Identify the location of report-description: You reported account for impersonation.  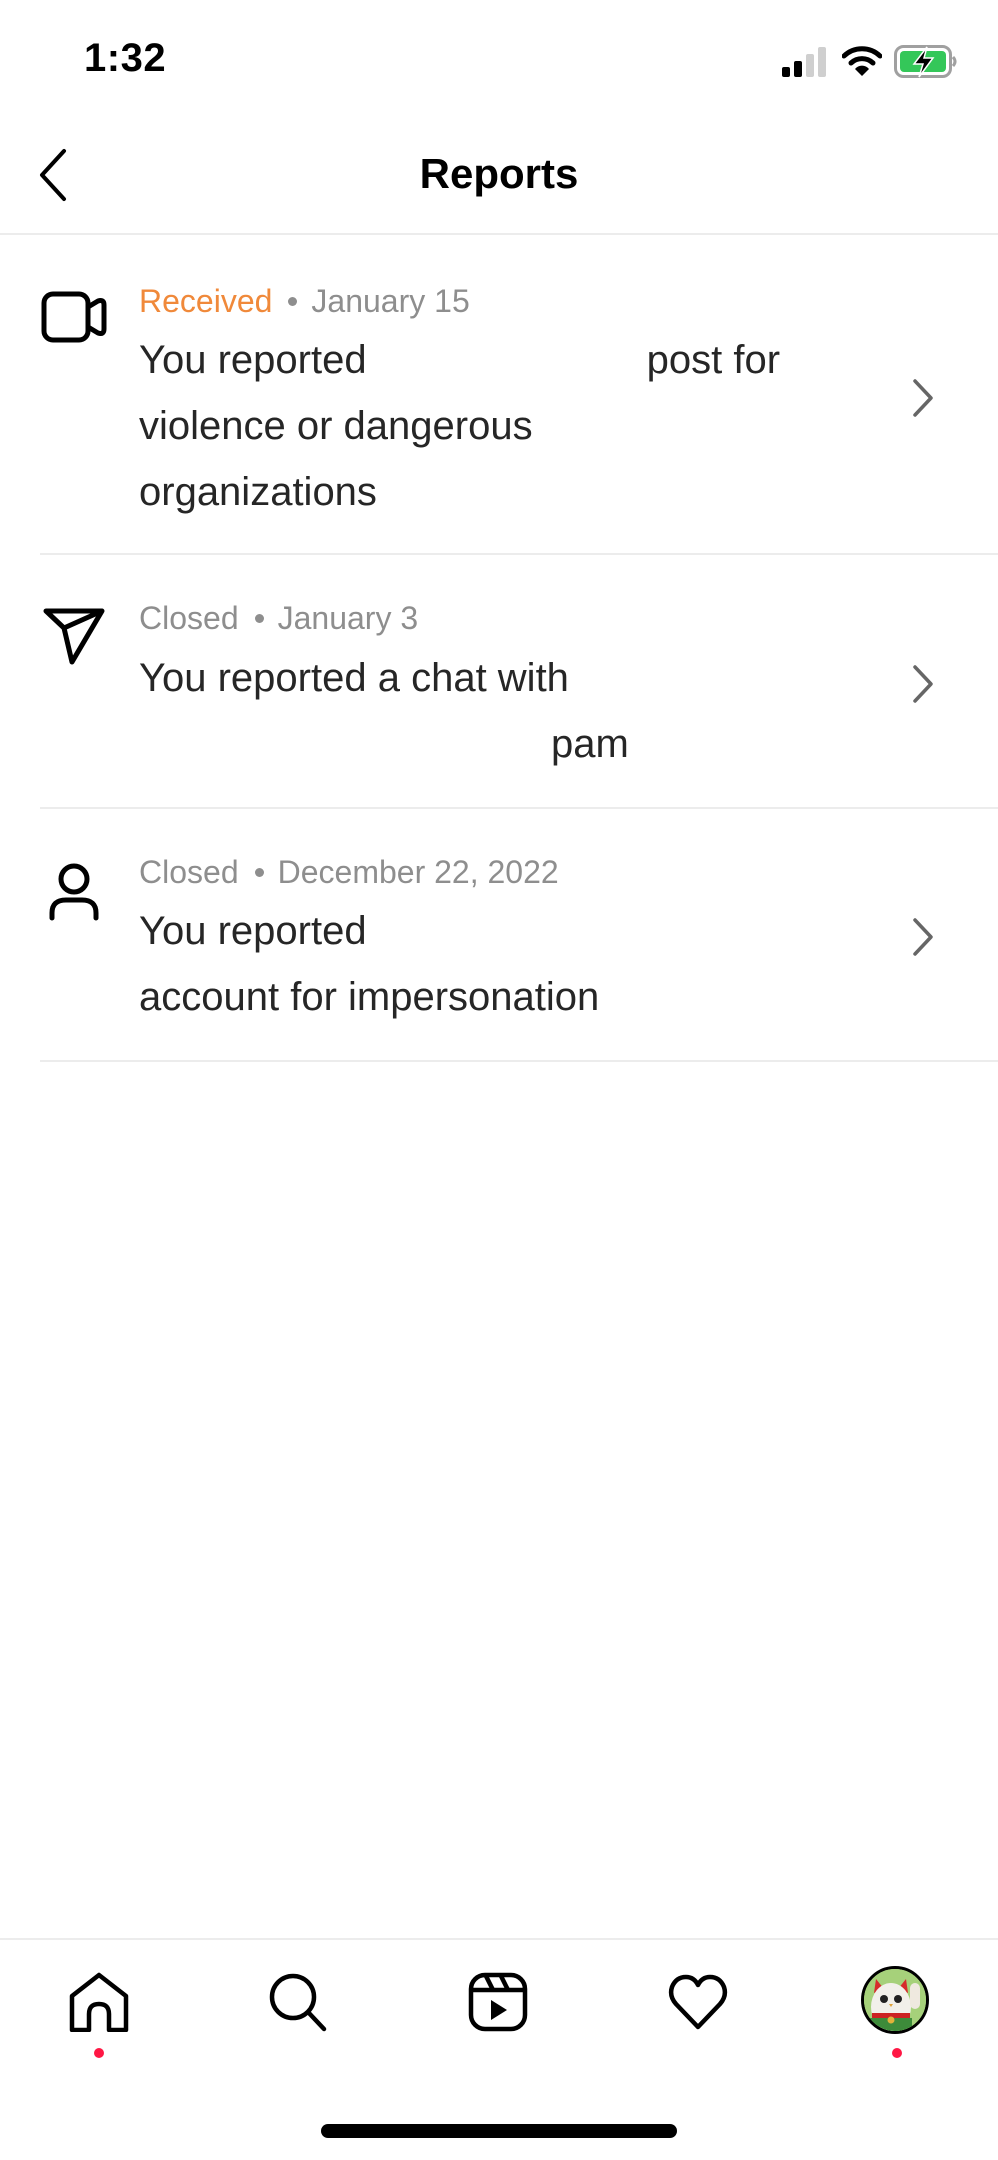
(489, 964).